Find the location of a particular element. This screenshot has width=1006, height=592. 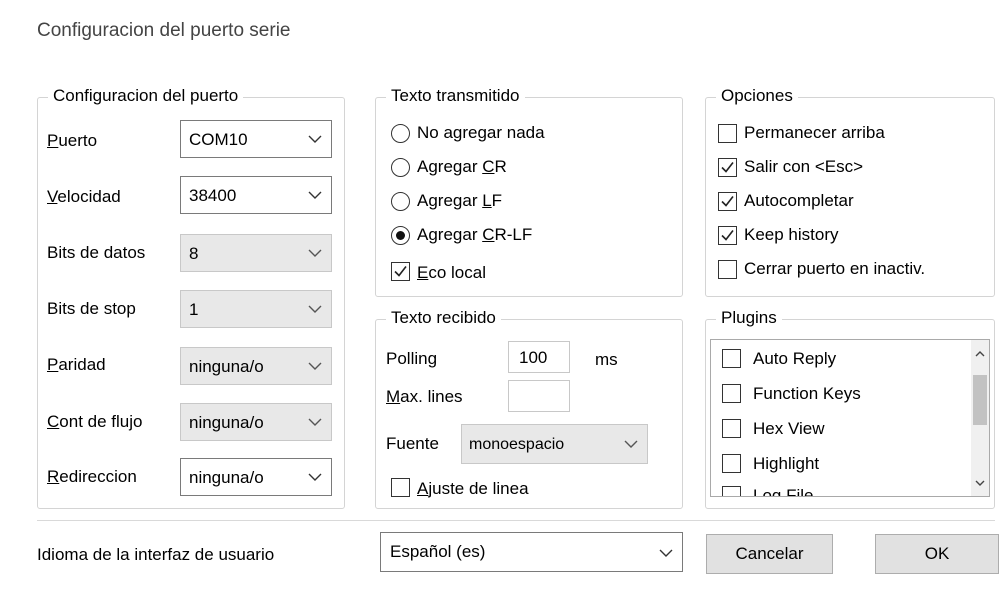

plugin-label: Auto Reply is located at coordinates (795, 358).